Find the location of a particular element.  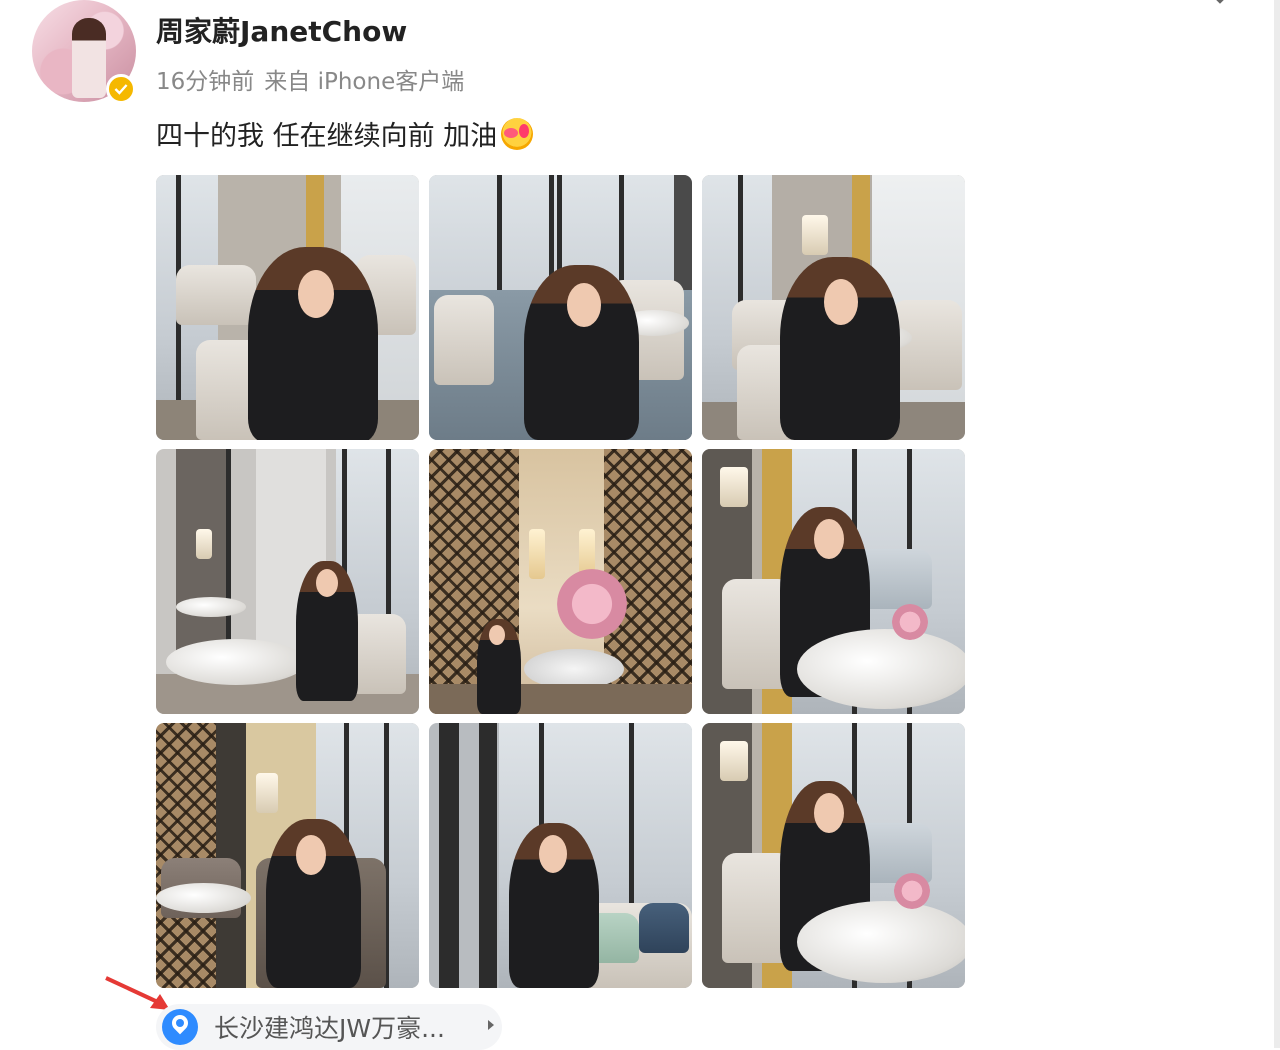

scrollbar-track is located at coordinates (1277, 524).